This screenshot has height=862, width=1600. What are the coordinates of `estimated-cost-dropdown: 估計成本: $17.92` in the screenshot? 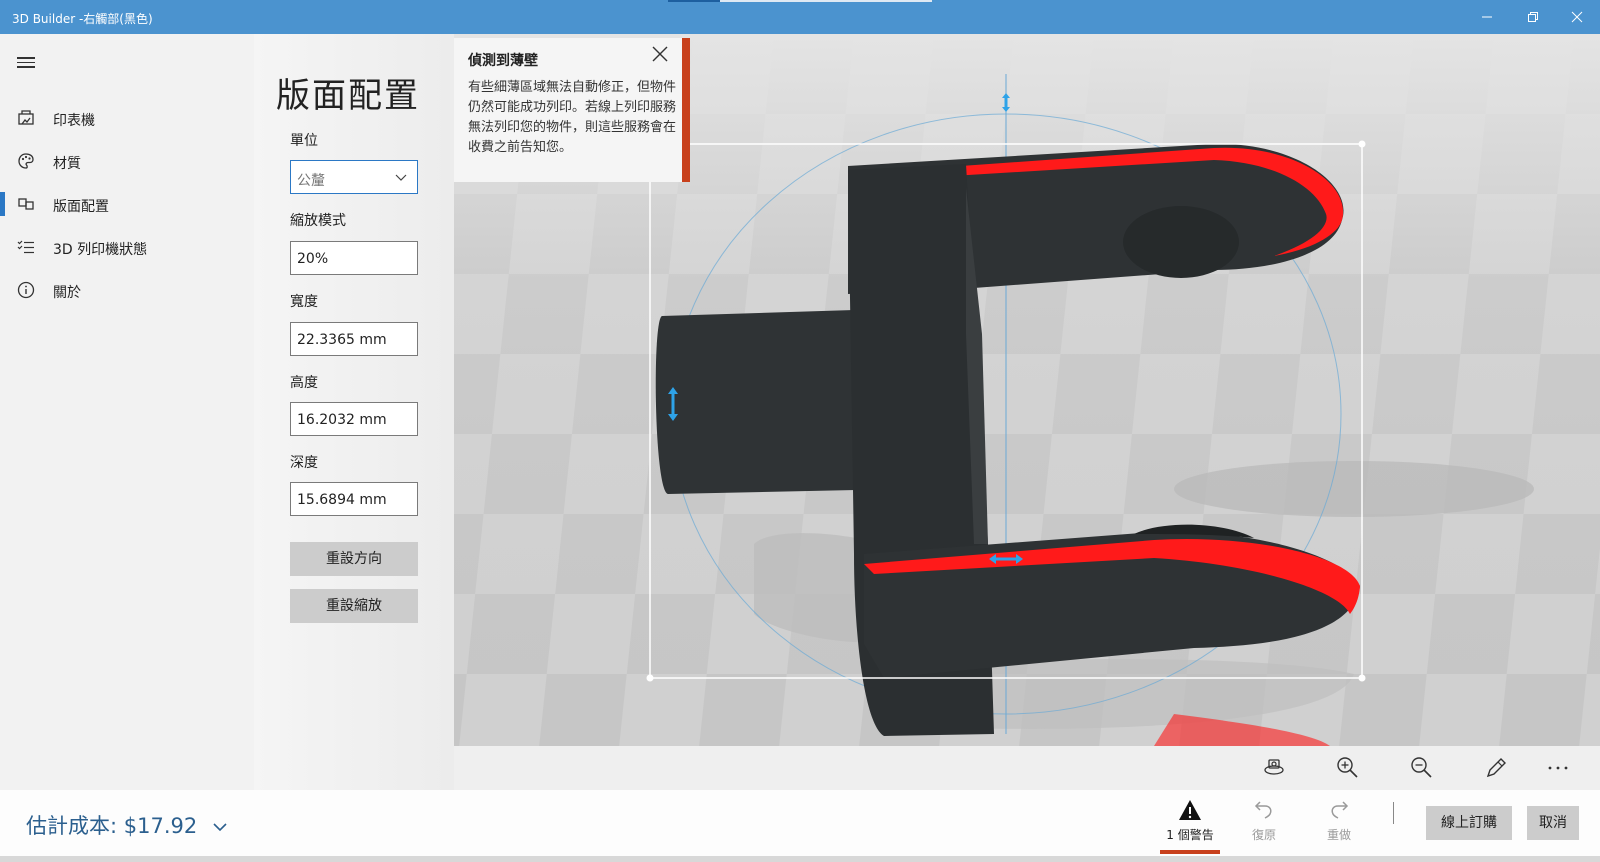 It's located at (127, 825).